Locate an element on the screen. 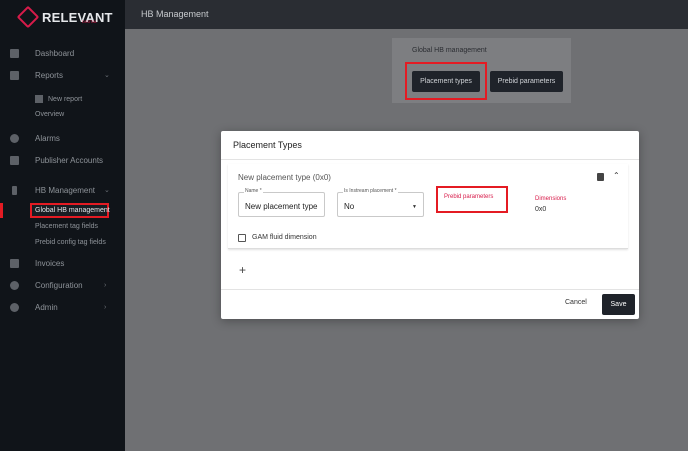 This screenshot has width=688, height=451. alarm-icon is located at coordinates (14, 138).